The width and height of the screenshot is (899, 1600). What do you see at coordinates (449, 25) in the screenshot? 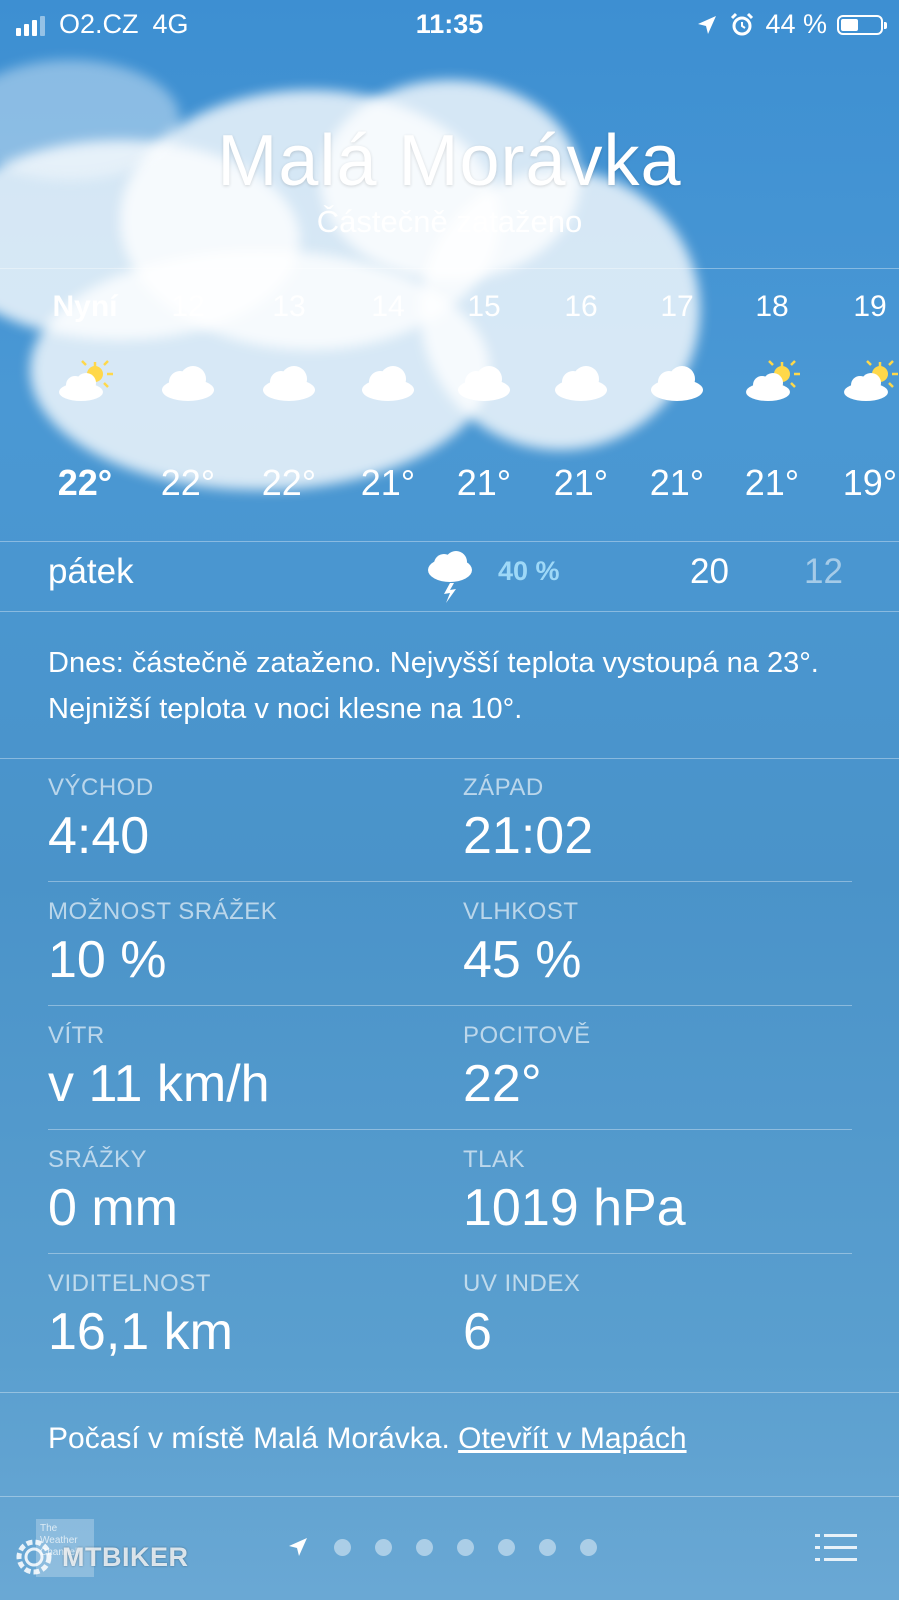
I see `status-bar: O2.CZ 4G 11:35 44 %` at bounding box center [449, 25].